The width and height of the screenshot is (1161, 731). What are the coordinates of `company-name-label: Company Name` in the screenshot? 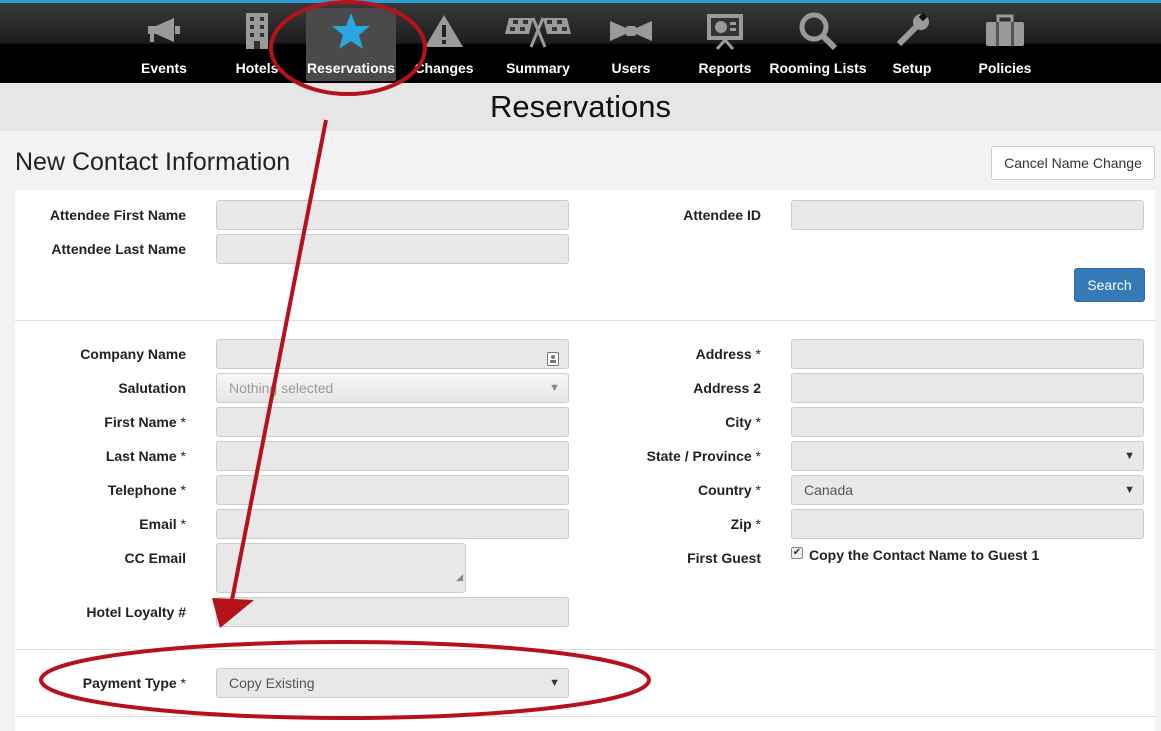 It's located at (133, 354).